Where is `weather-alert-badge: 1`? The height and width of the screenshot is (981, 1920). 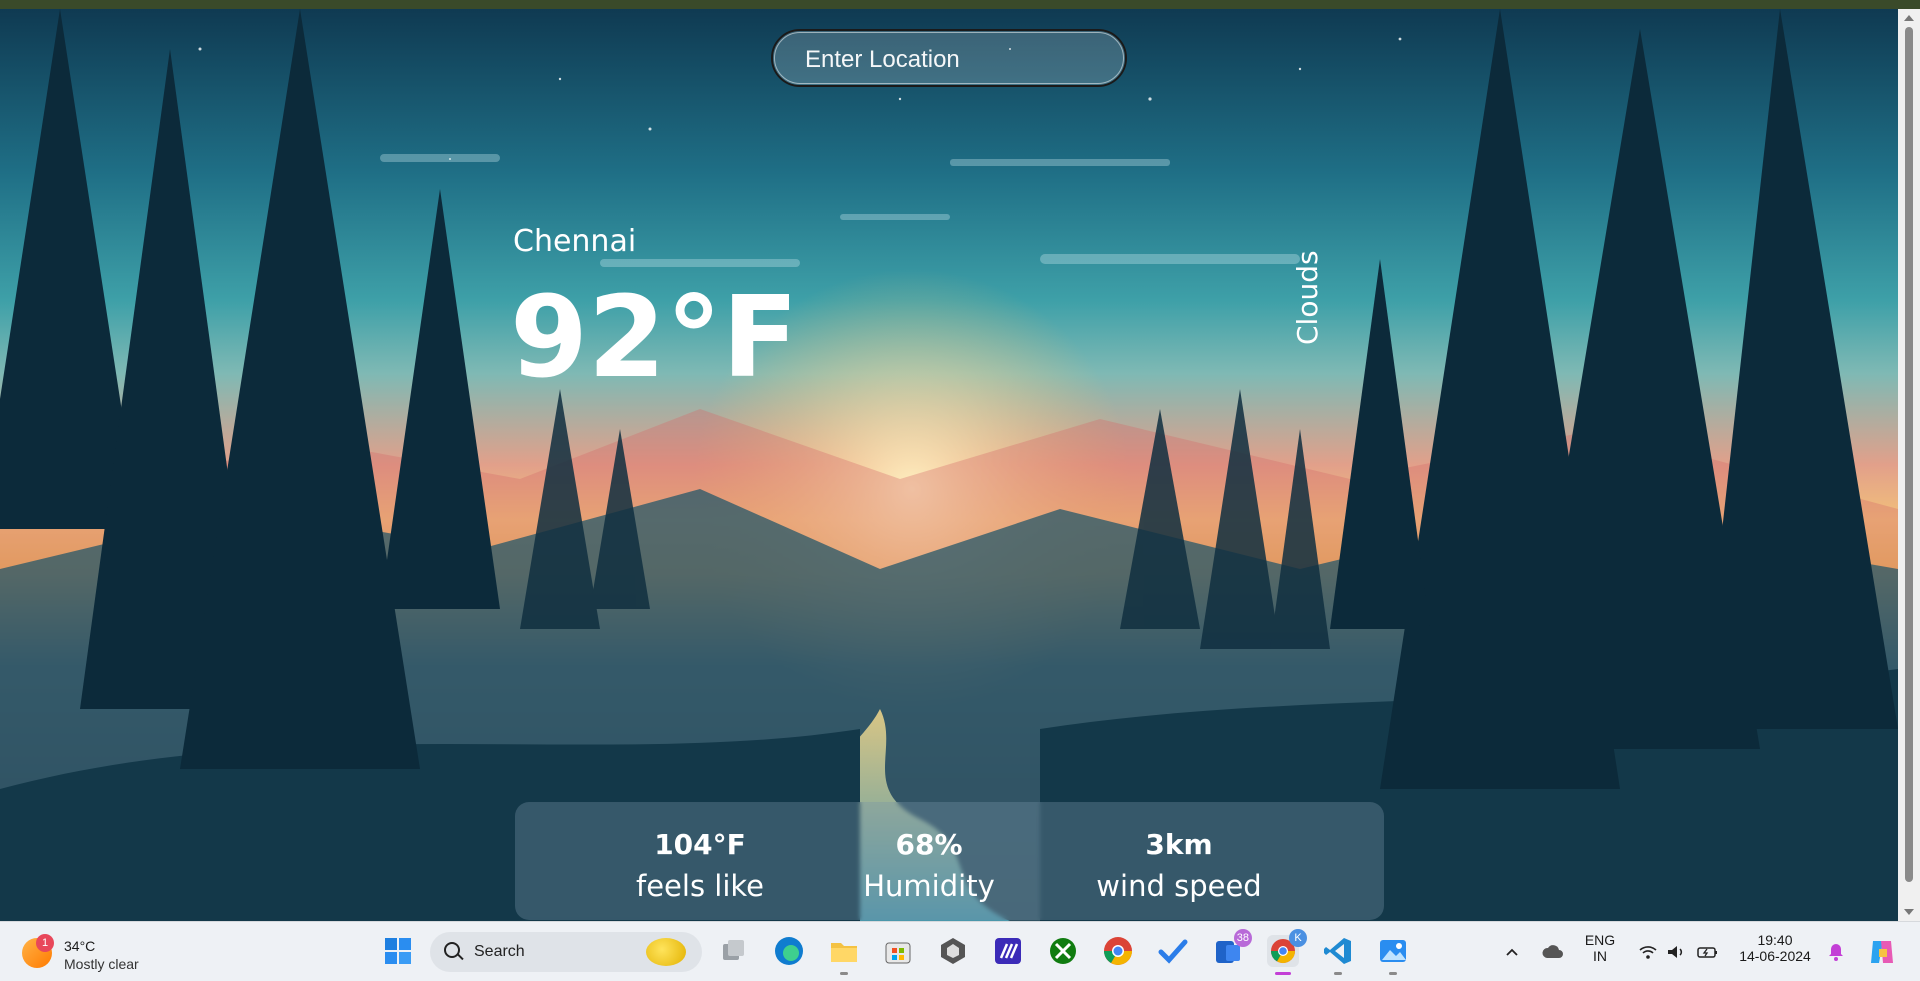
weather-alert-badge: 1 is located at coordinates (45, 943).